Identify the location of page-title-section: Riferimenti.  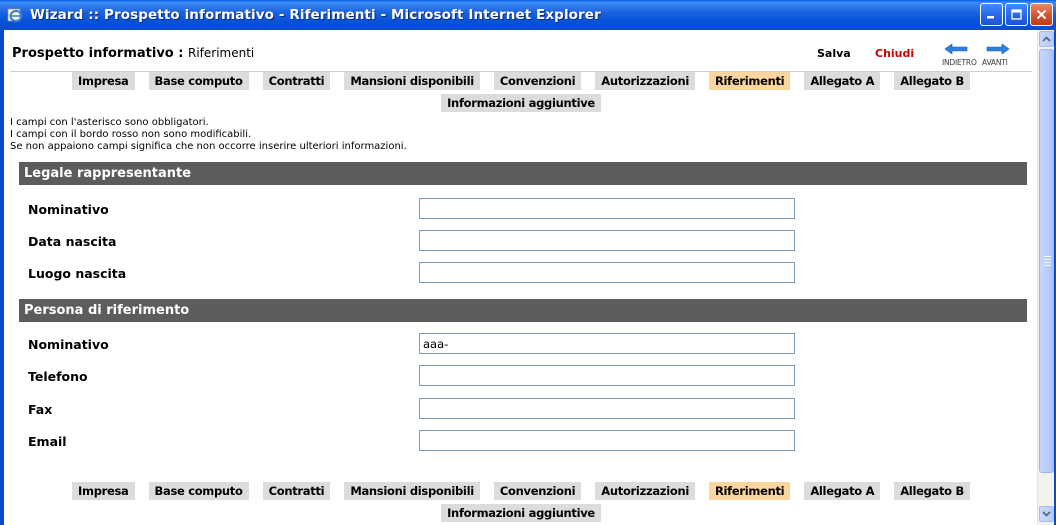
(221, 53).